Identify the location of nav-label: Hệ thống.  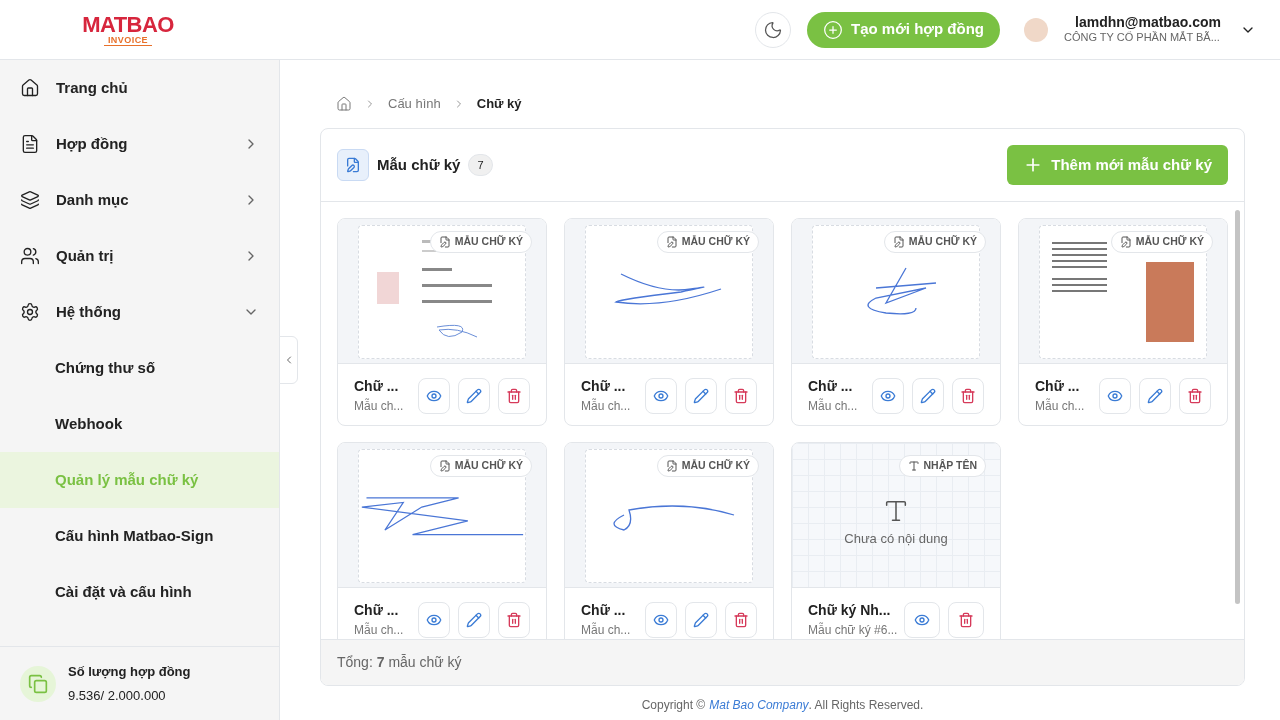
(89, 311).